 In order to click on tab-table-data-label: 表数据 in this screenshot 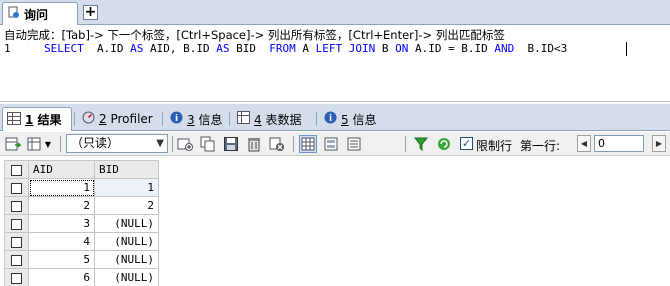, I will do `click(283, 119)`.